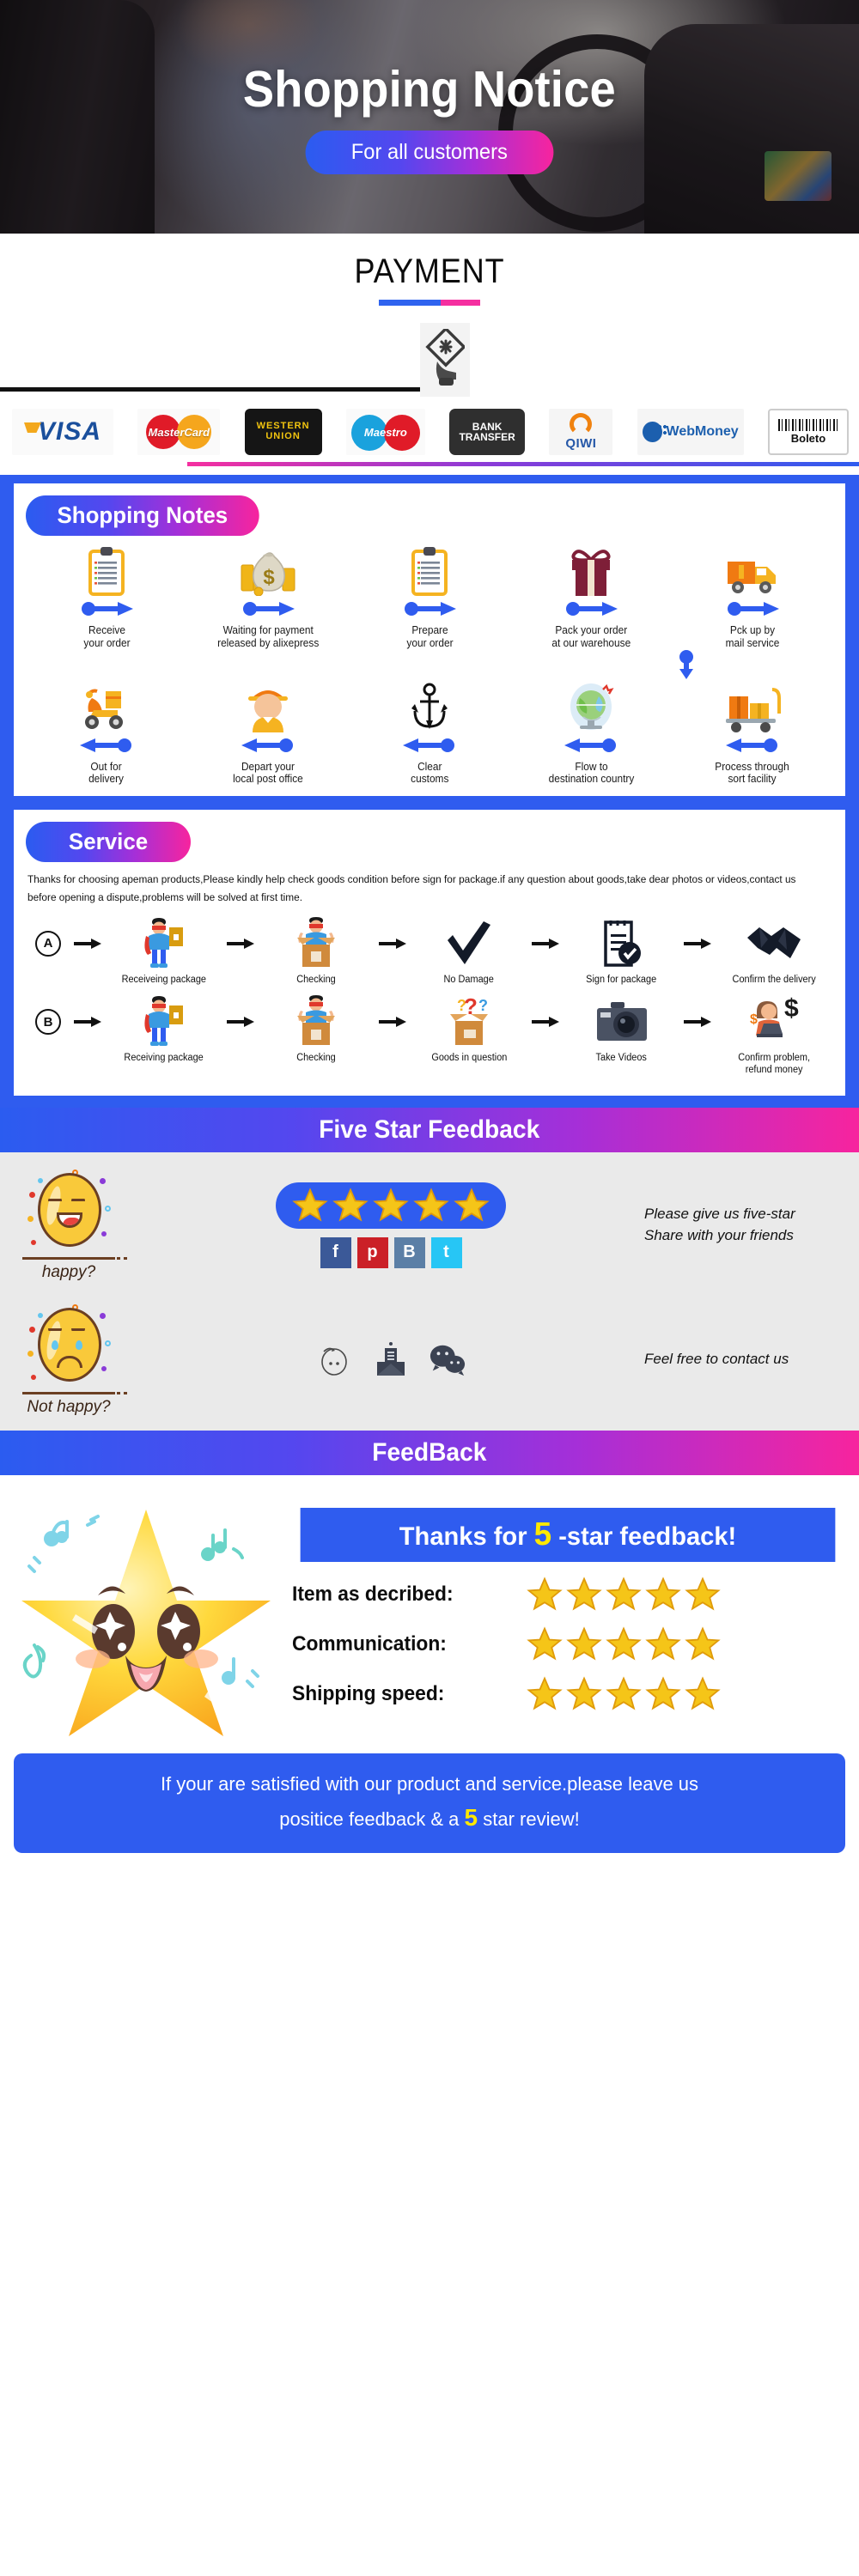 The image size is (859, 2576). Describe the element at coordinates (447, 1360) in the screenshot. I see `wechat-icon` at that location.